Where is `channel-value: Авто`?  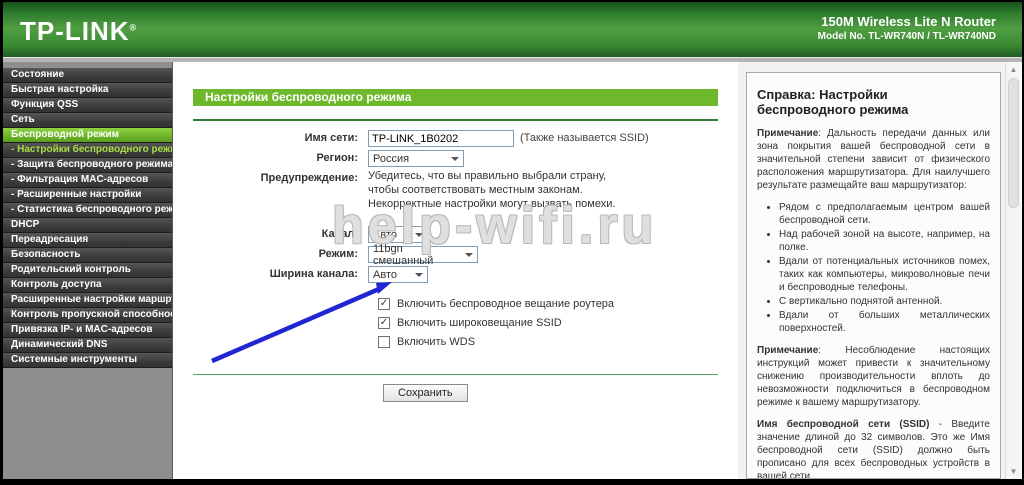
channel-value: Авто is located at coordinates (385, 234).